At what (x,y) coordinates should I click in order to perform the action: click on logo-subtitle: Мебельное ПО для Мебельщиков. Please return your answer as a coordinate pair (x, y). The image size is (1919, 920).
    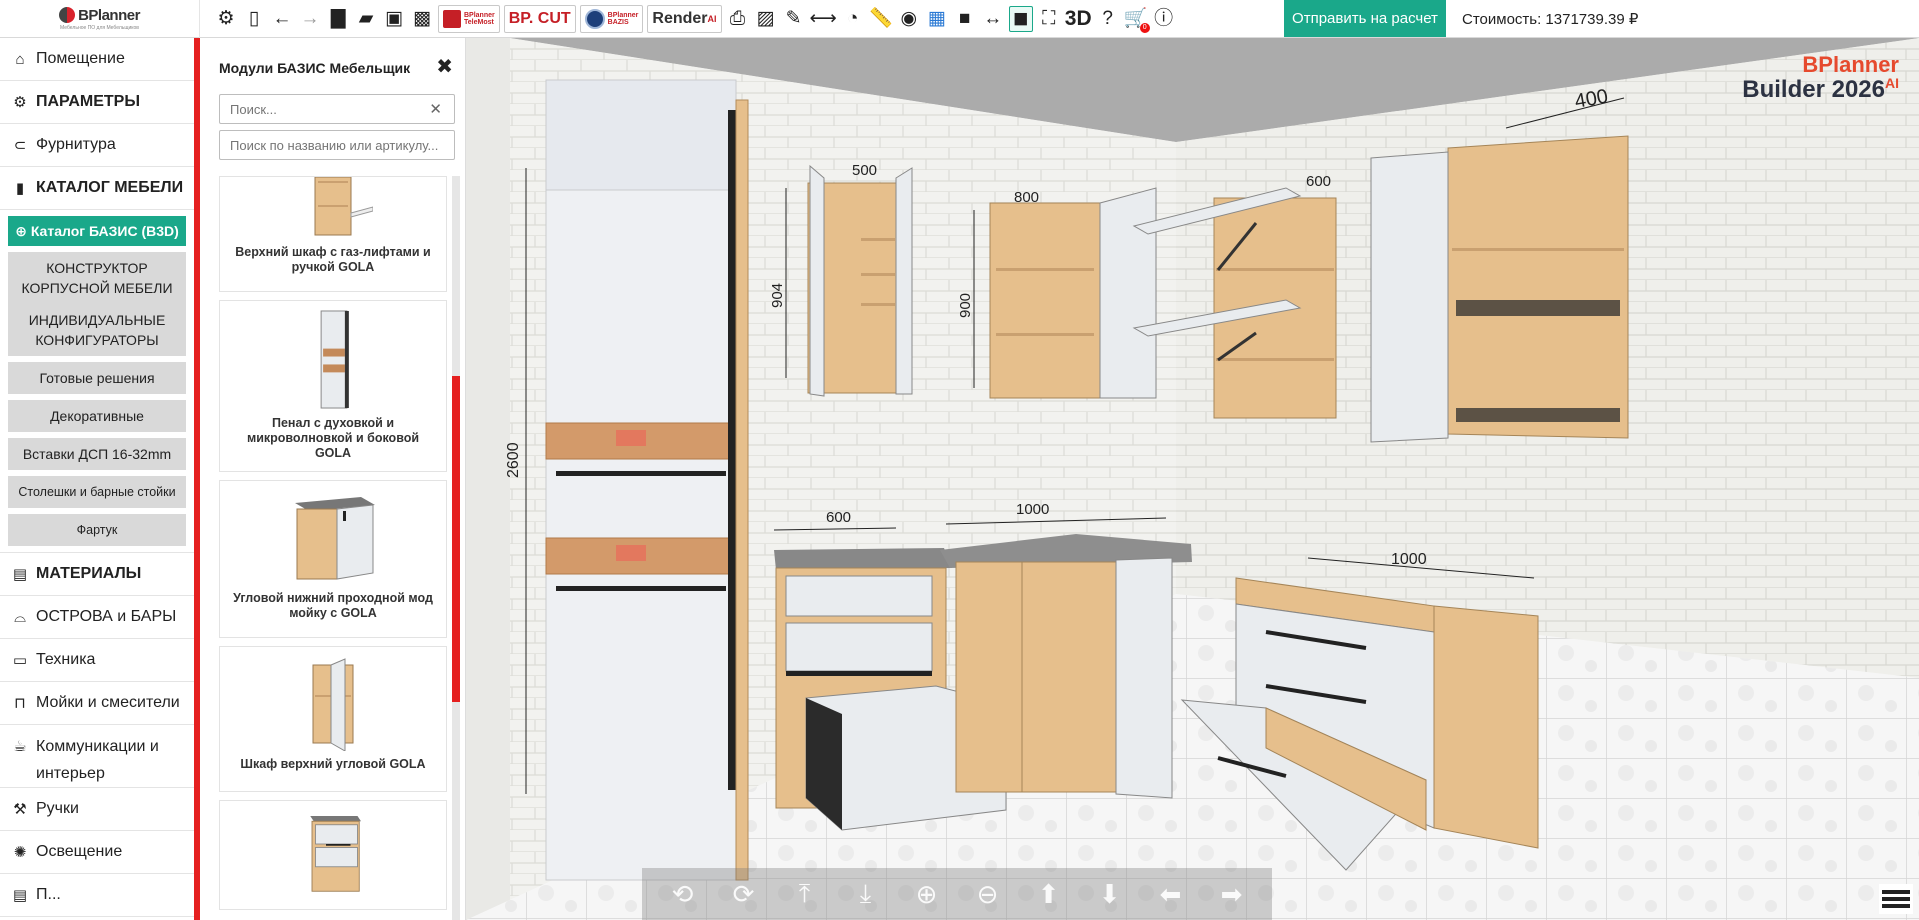
    Looking at the image, I should click on (99, 27).